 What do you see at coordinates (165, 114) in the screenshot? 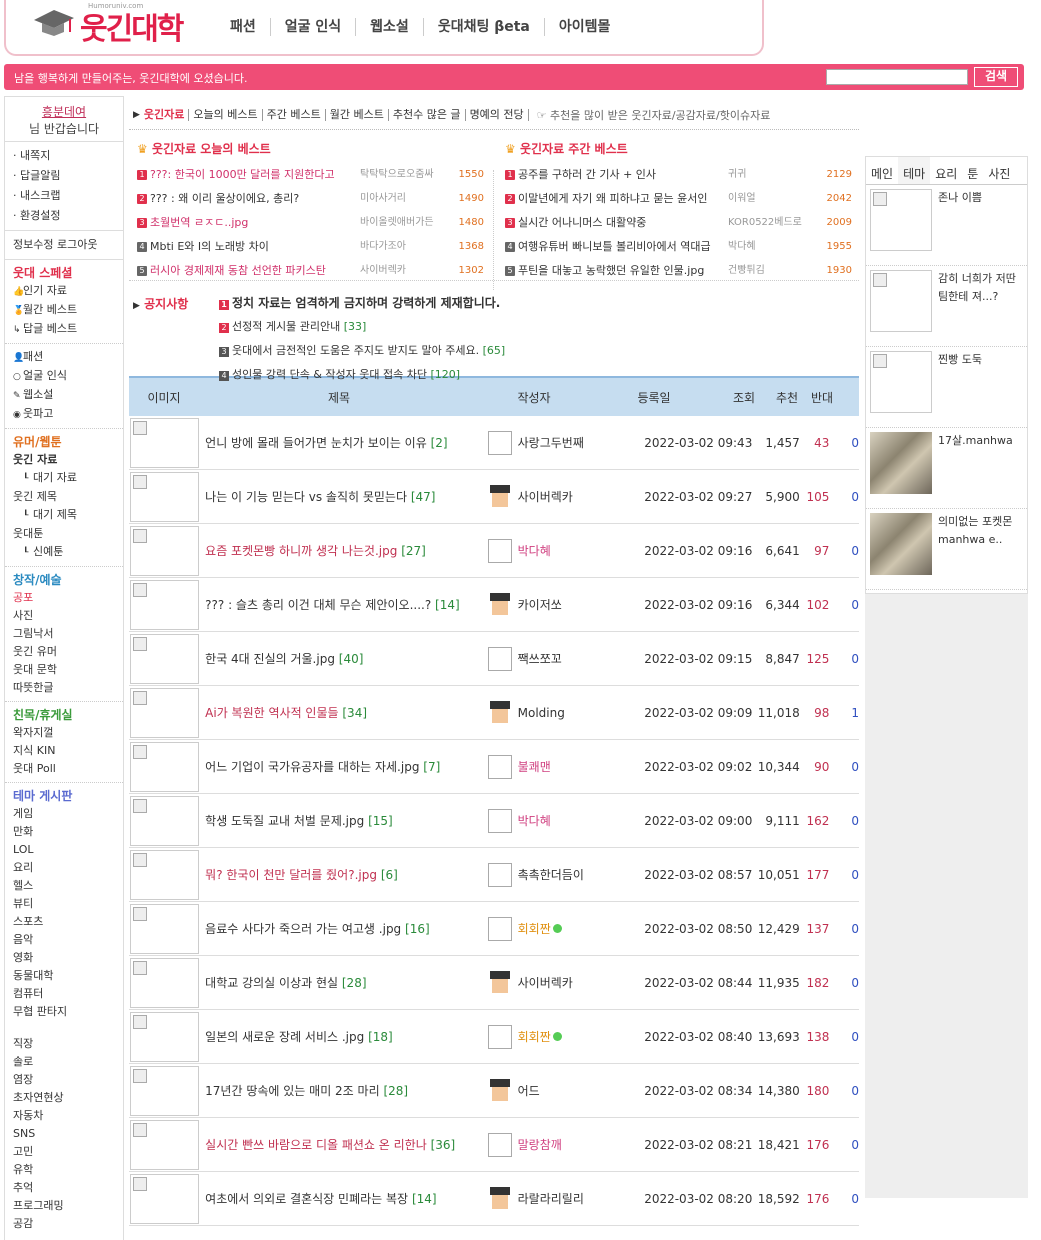
I see `cat-funny: 웃긴자료` at bounding box center [165, 114].